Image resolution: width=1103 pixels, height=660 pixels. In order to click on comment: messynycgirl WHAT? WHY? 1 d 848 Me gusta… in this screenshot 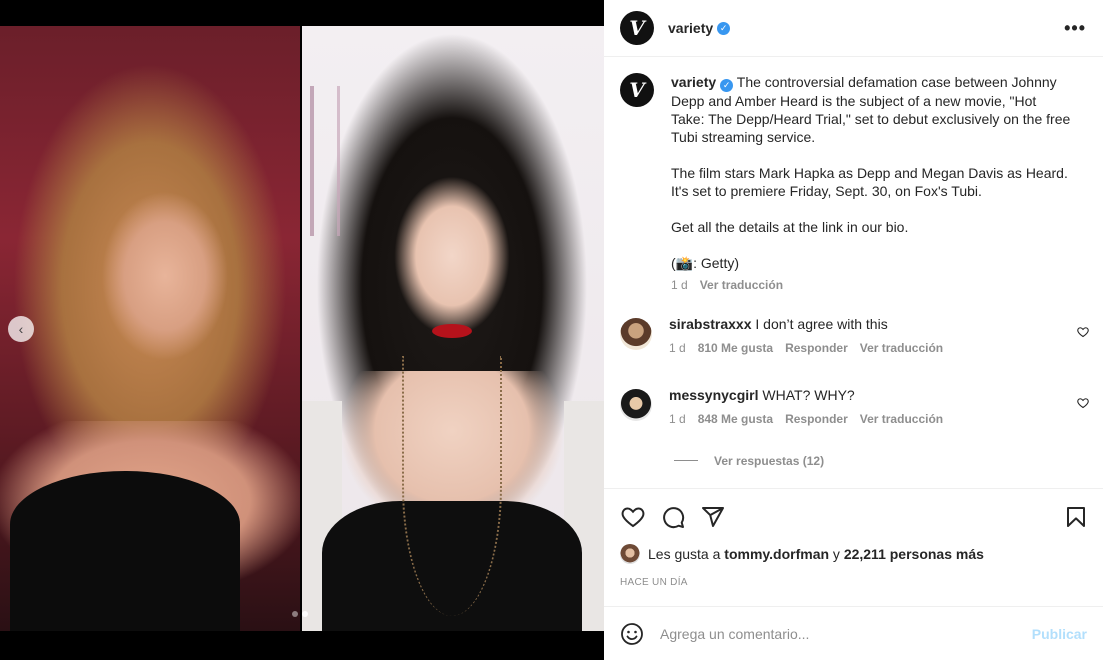, I will do `click(853, 407)`.